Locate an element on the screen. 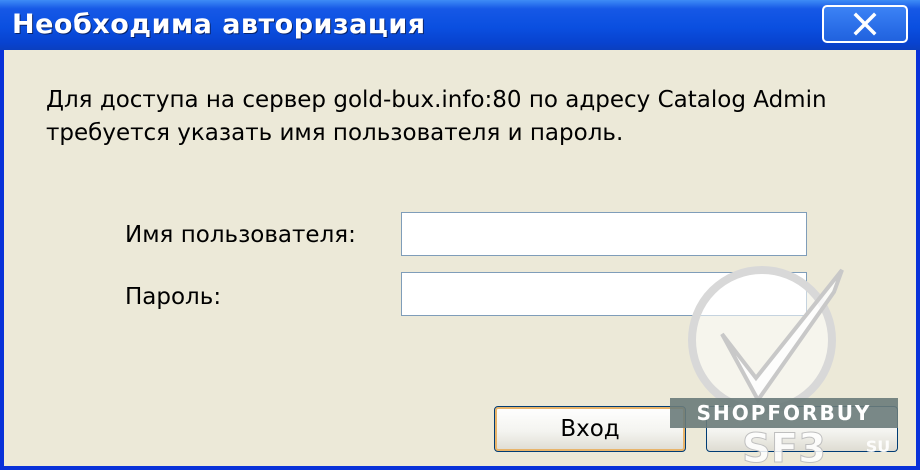 The width and height of the screenshot is (920, 470). title-bar: Необходима авторизация is located at coordinates (460, 25).